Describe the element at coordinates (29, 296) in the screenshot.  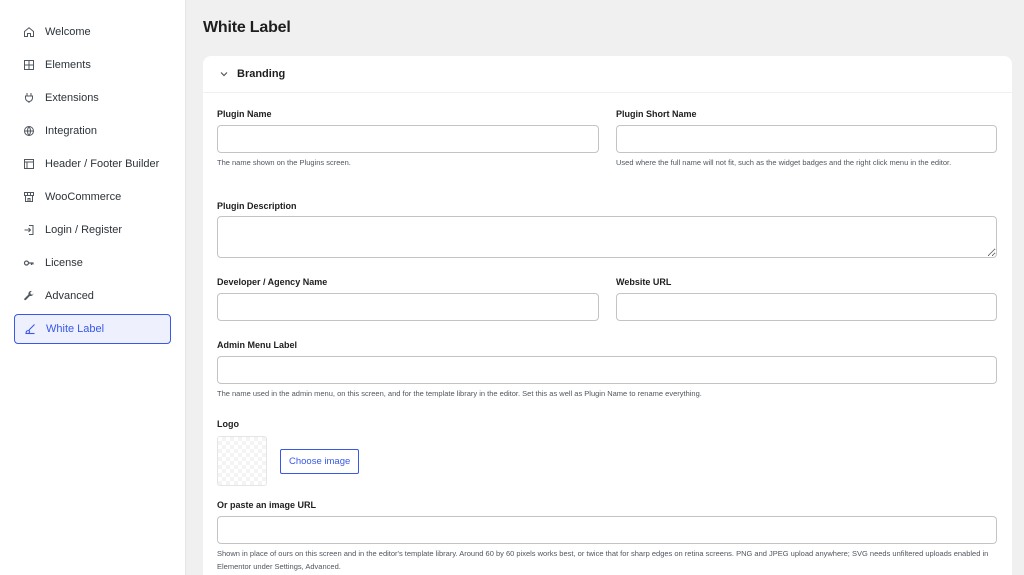
I see `wrench-icon` at that location.